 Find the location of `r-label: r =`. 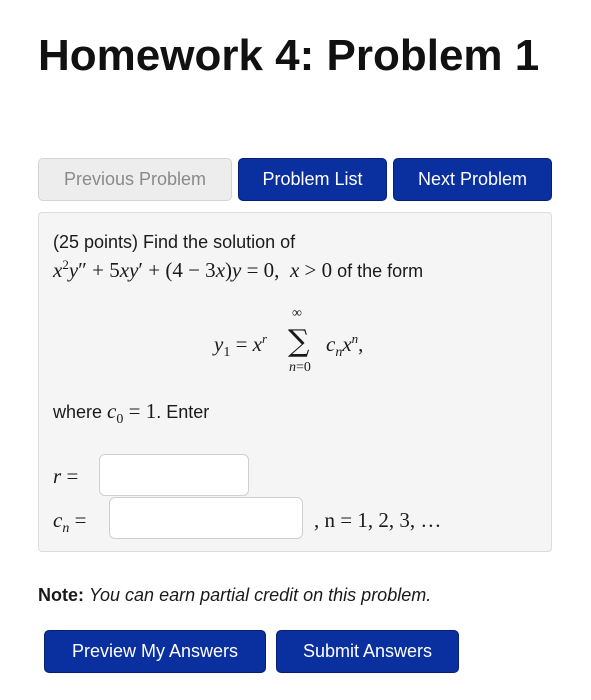

r-label: r = is located at coordinates (66, 476).